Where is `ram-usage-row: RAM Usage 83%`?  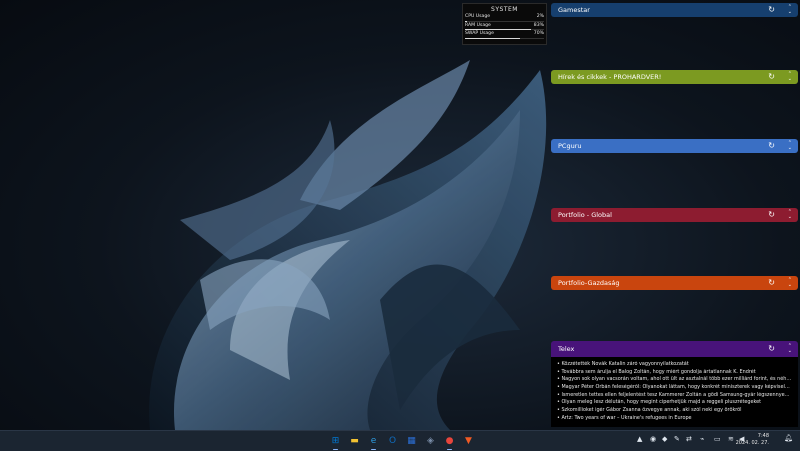
ram-usage-row: RAM Usage 83% is located at coordinates (504, 26).